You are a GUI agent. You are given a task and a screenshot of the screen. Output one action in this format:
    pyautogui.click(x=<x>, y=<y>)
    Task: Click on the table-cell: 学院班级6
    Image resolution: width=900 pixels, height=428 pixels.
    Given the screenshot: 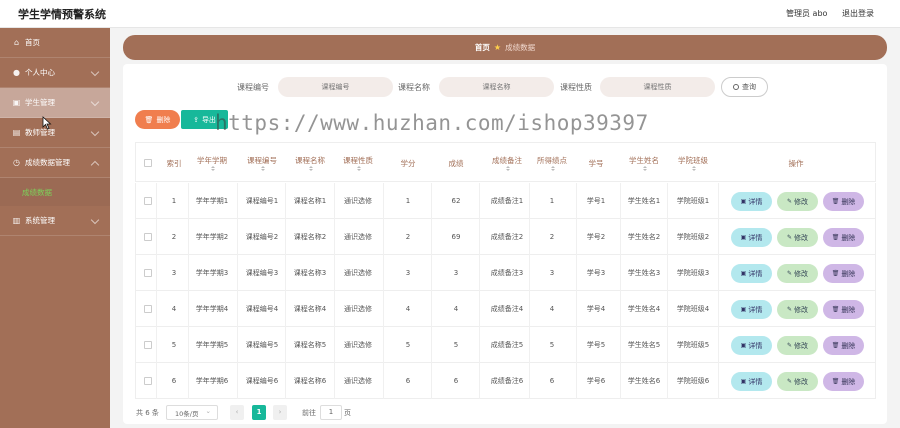 What is the action you would take?
    pyautogui.click(x=693, y=381)
    